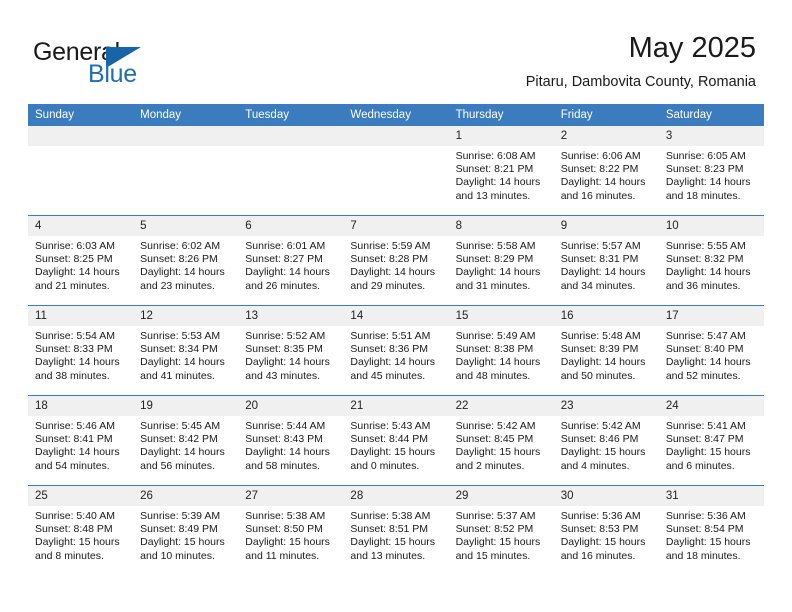 This screenshot has height=612, width=792. I want to click on sunrise-time: Sunrise: 5:58 AM, so click(495, 246).